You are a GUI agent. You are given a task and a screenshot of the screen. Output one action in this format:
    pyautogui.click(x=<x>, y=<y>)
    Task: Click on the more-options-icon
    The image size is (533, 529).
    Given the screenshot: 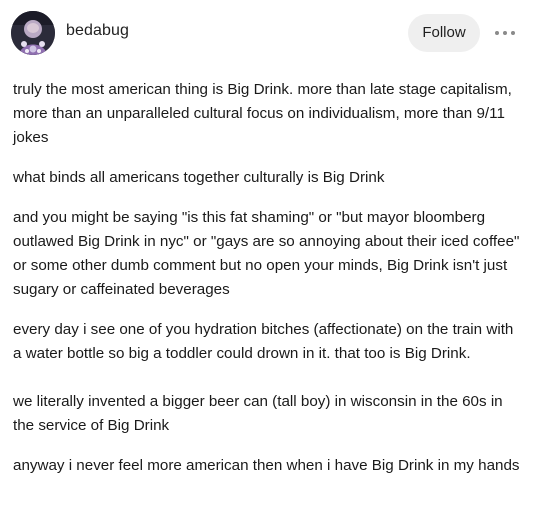 What is the action you would take?
    pyautogui.click(x=505, y=33)
    